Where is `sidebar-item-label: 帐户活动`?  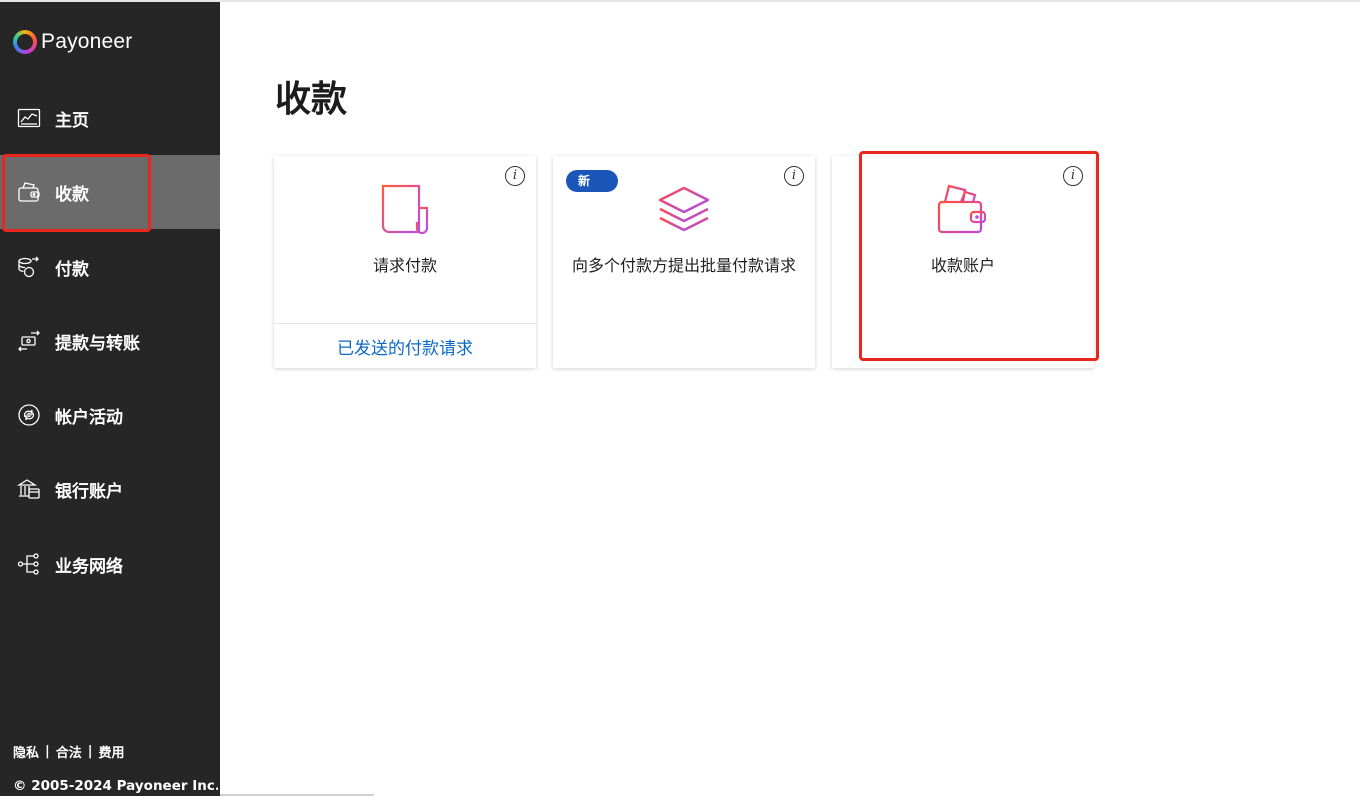 sidebar-item-label: 帐户活动 is located at coordinates (89, 417).